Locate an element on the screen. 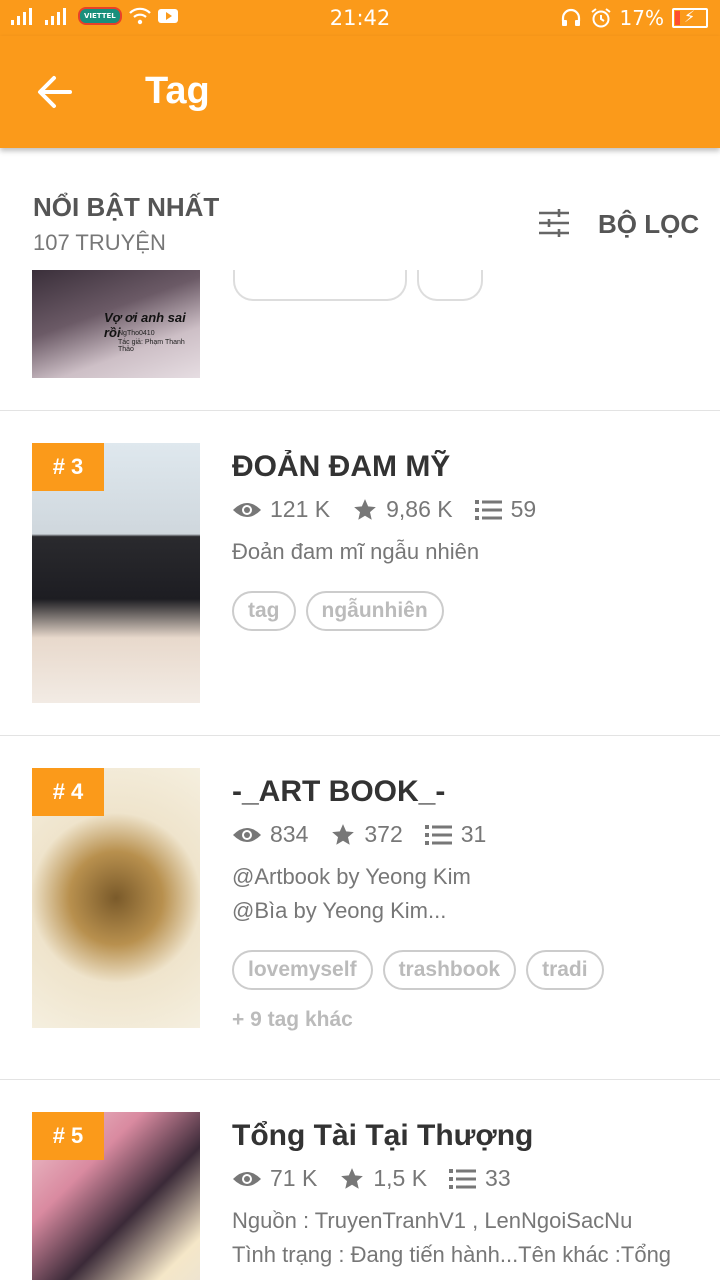 Image resolution: width=720 pixels, height=1280 pixels. alarm-icon is located at coordinates (600, 18).